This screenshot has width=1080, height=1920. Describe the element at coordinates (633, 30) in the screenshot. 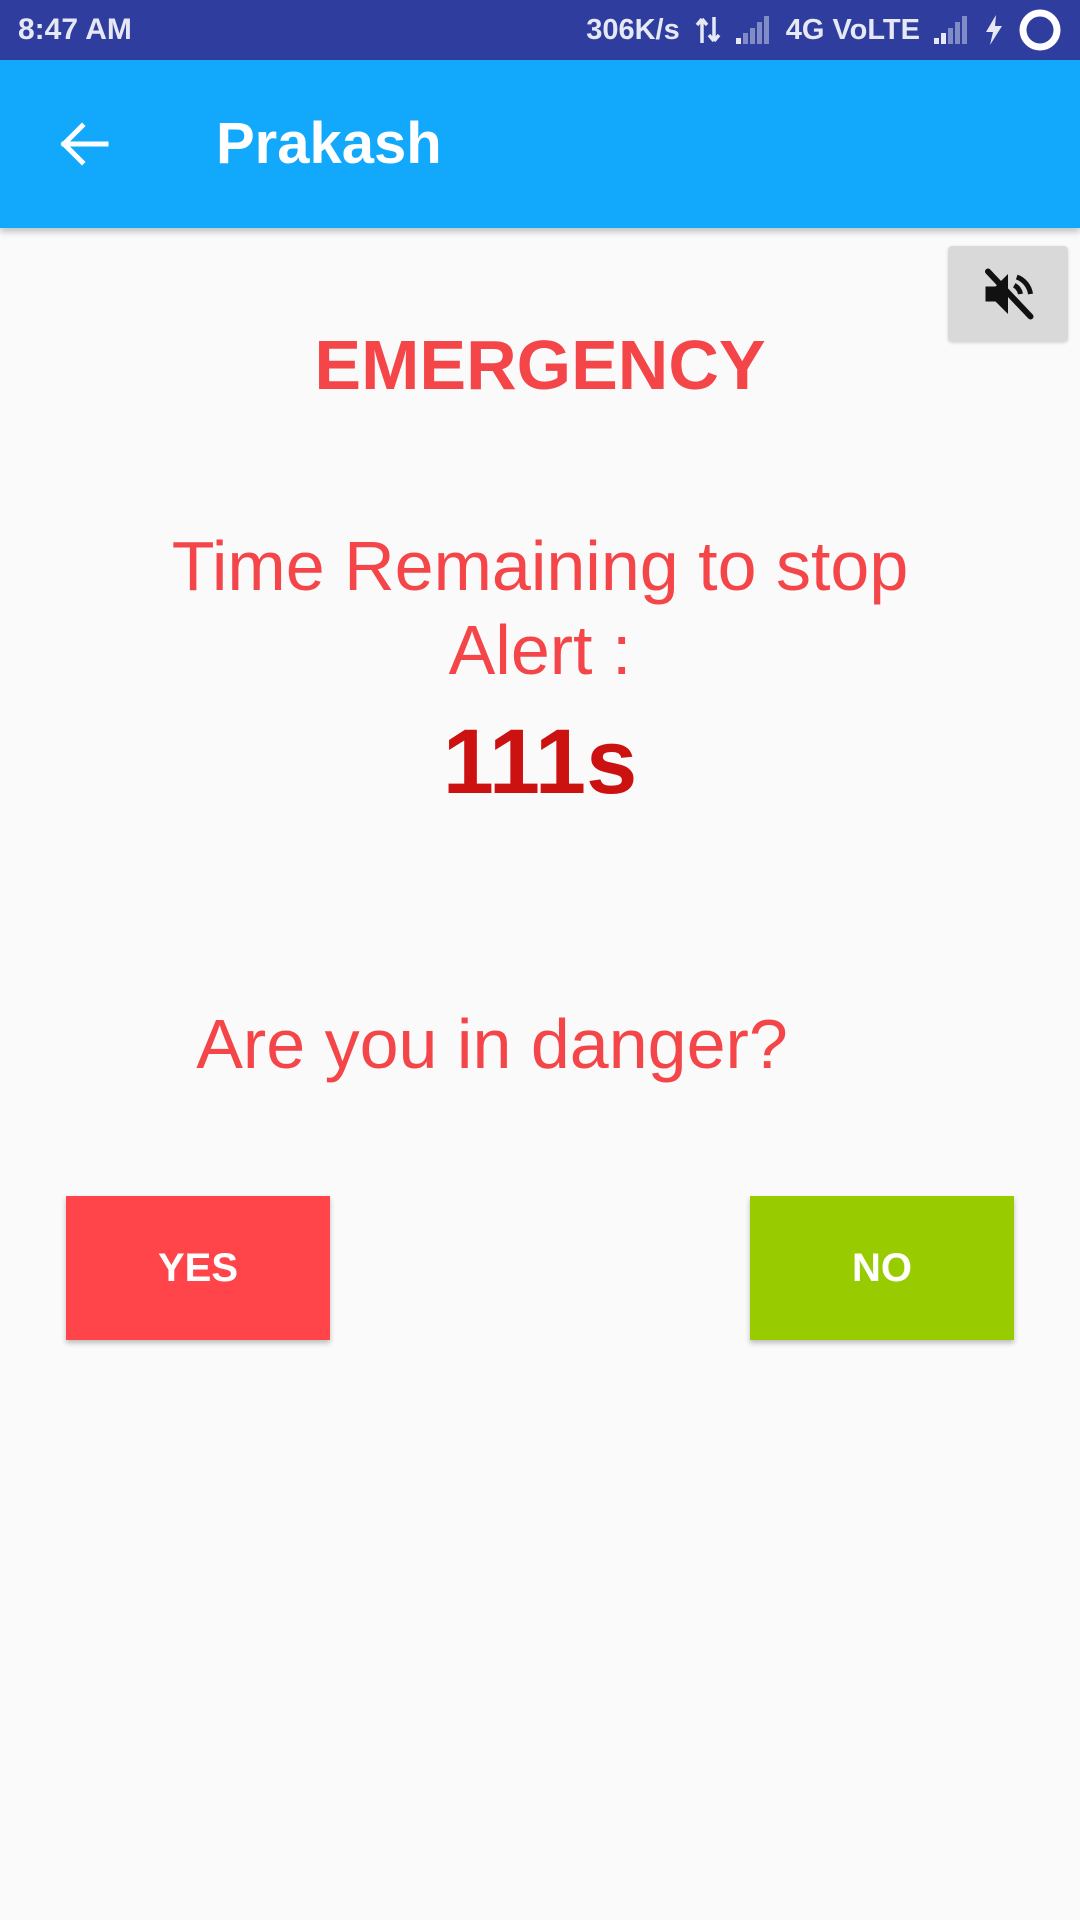

I see `network-speed: 306K/s` at that location.